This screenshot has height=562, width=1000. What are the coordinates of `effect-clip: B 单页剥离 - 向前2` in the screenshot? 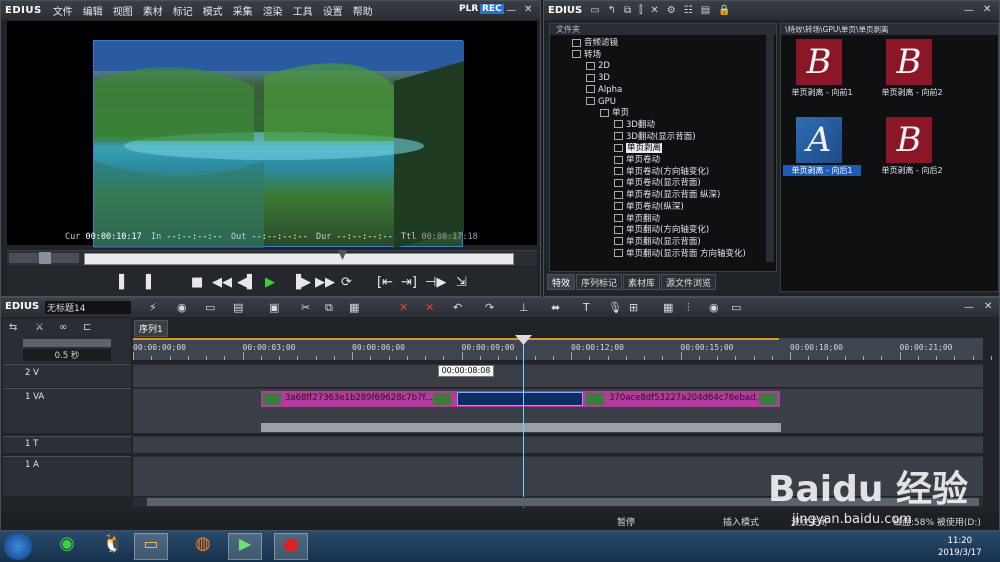 It's located at (908, 69).